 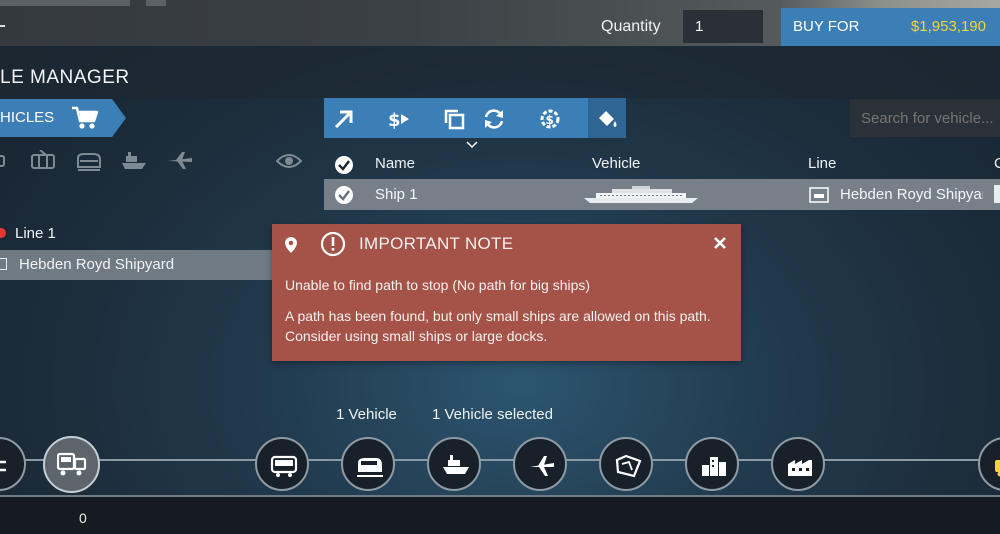 What do you see at coordinates (500, 460) in the screenshot?
I see `category-bar-line` at bounding box center [500, 460].